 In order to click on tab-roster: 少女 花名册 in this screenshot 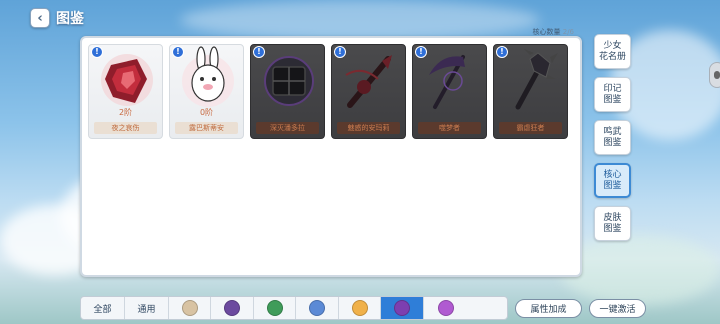, I will do `click(612, 51)`.